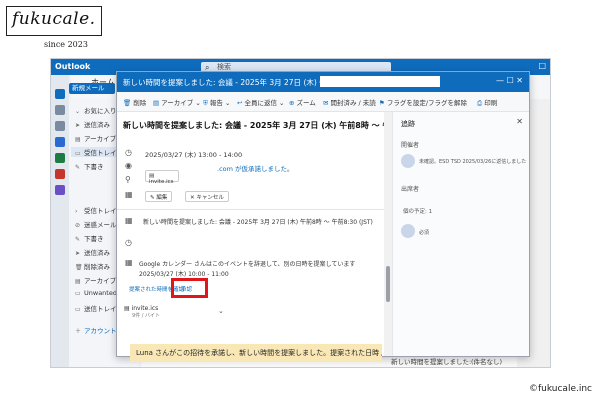 The height and width of the screenshot is (400, 600). Describe the element at coordinates (140, 103) in the screenshot. I see `delete-label: 削除` at that location.